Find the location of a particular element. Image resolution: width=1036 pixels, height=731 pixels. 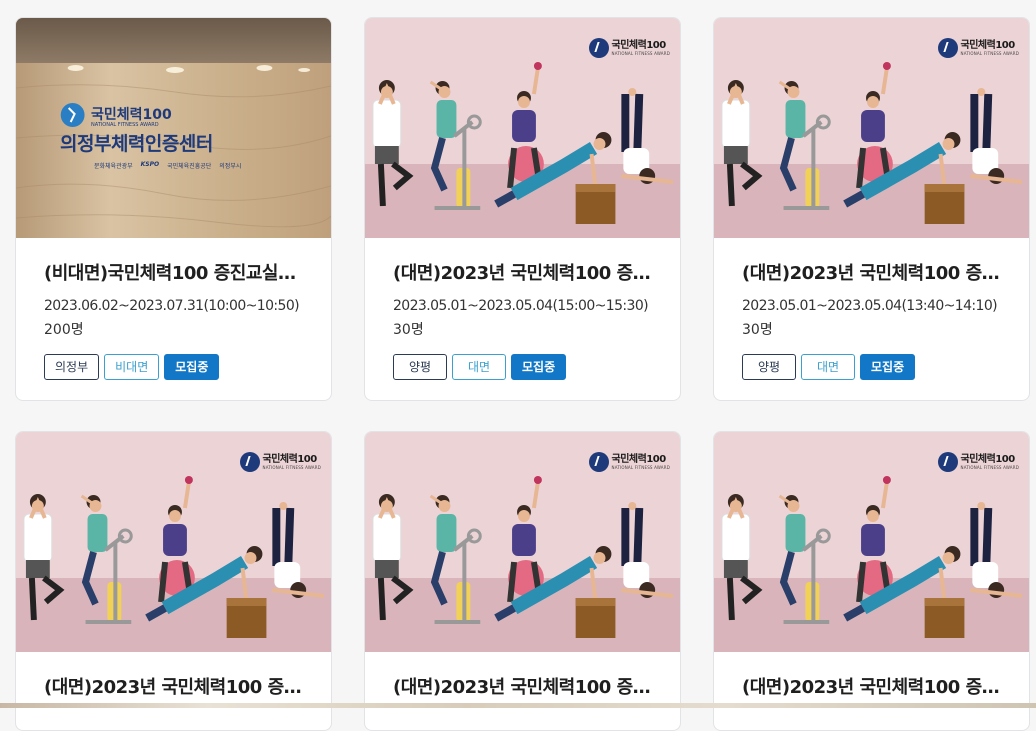

mode-tag: 비대면 is located at coordinates (132, 367).